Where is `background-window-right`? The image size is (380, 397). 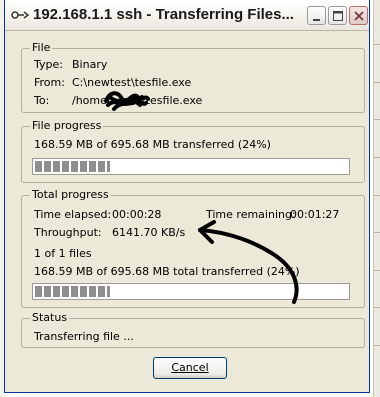 background-window-right is located at coordinates (376, 198).